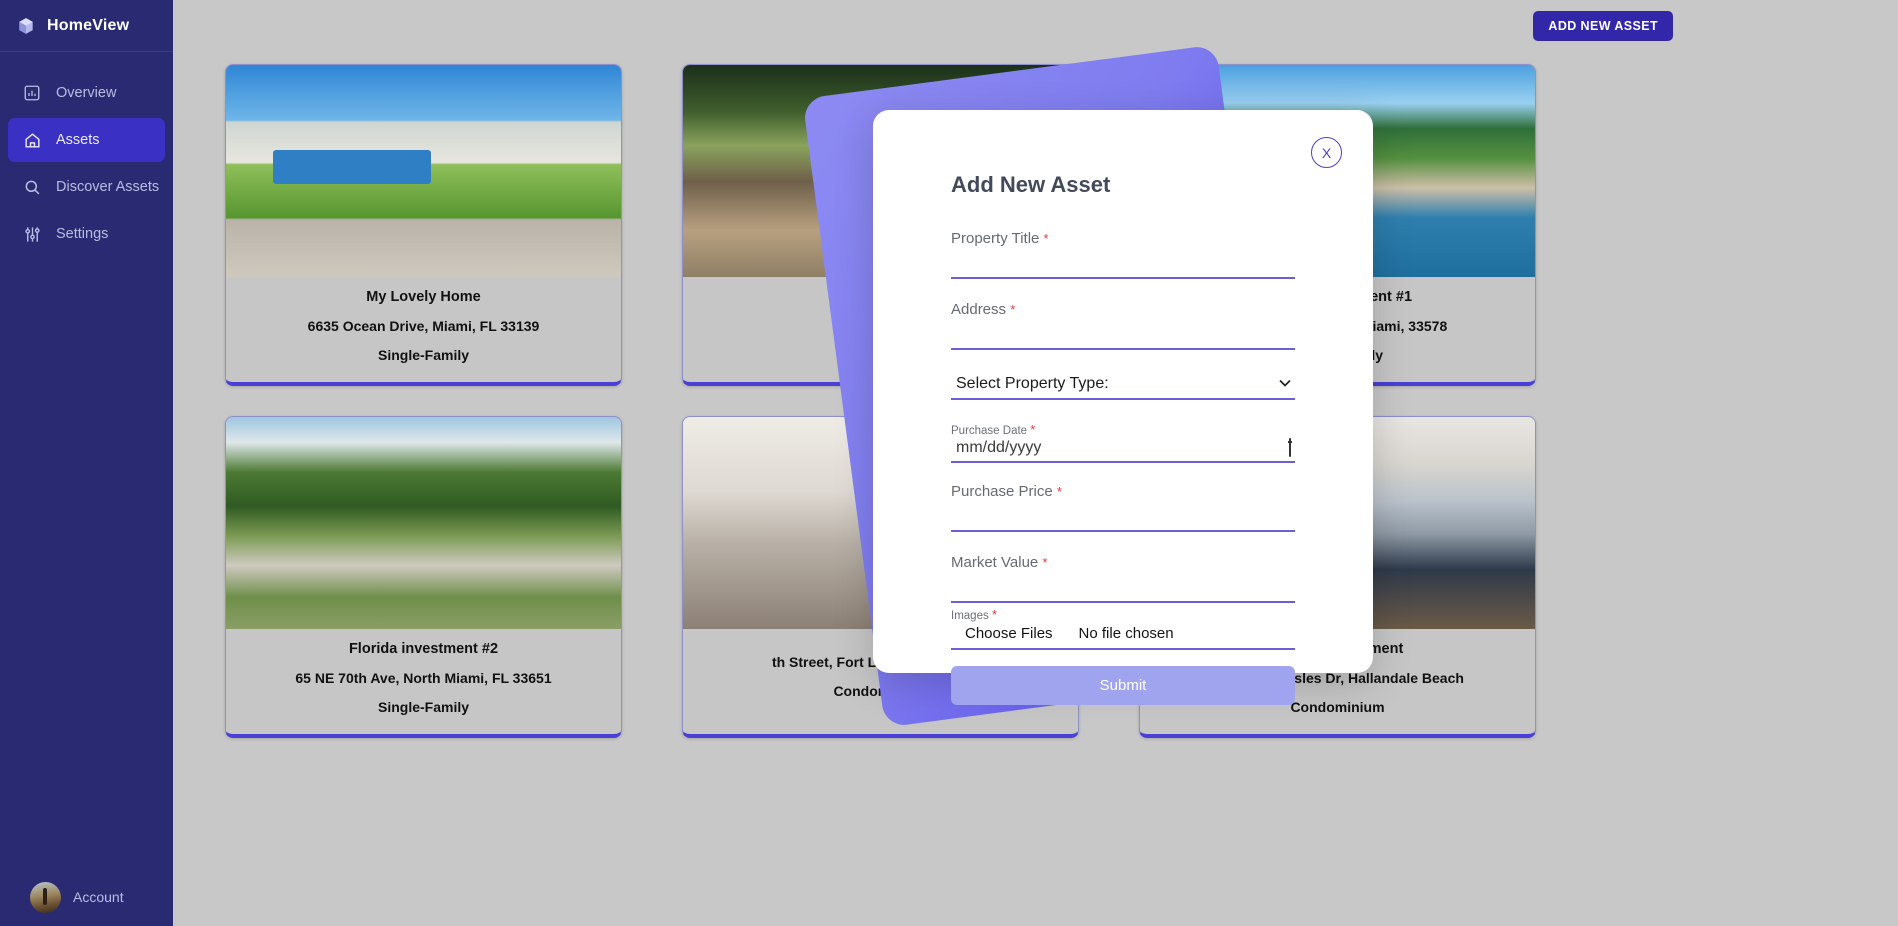 The image size is (1898, 926). I want to click on address-input, so click(1123, 336).